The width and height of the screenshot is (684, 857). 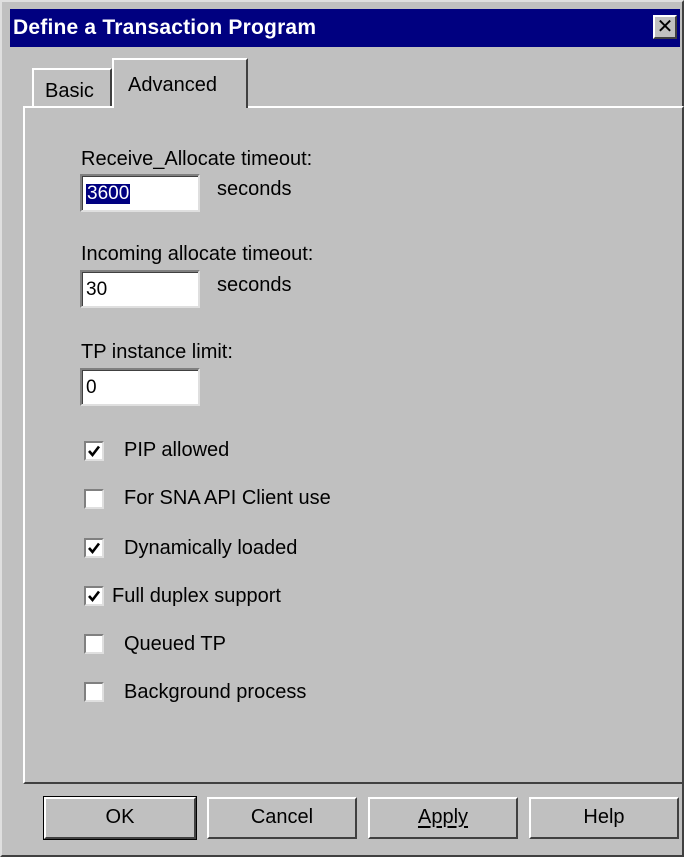 What do you see at coordinates (604, 818) in the screenshot?
I see `help-button: Help` at bounding box center [604, 818].